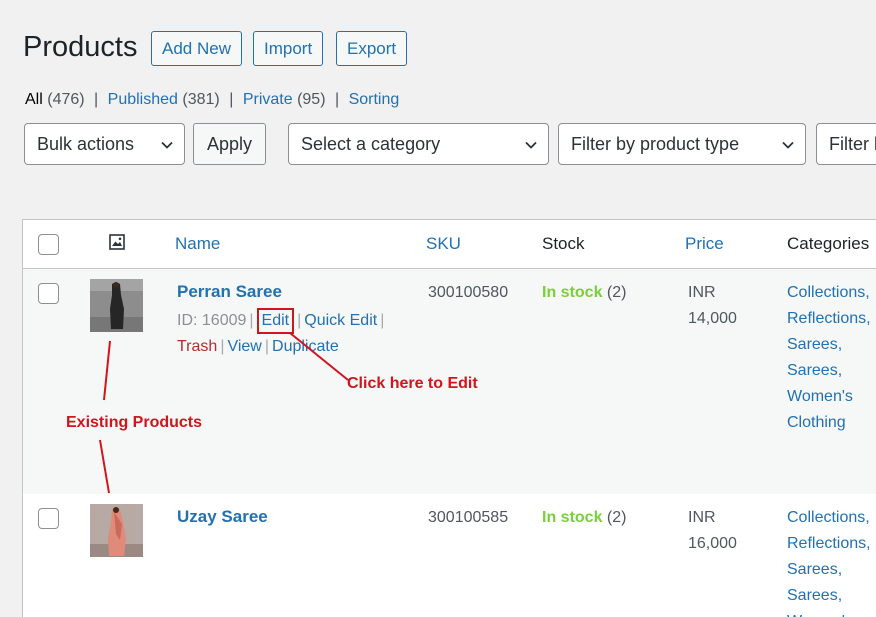  Describe the element at coordinates (712, 531) in the screenshot. I see `price: INR 16,000` at that location.